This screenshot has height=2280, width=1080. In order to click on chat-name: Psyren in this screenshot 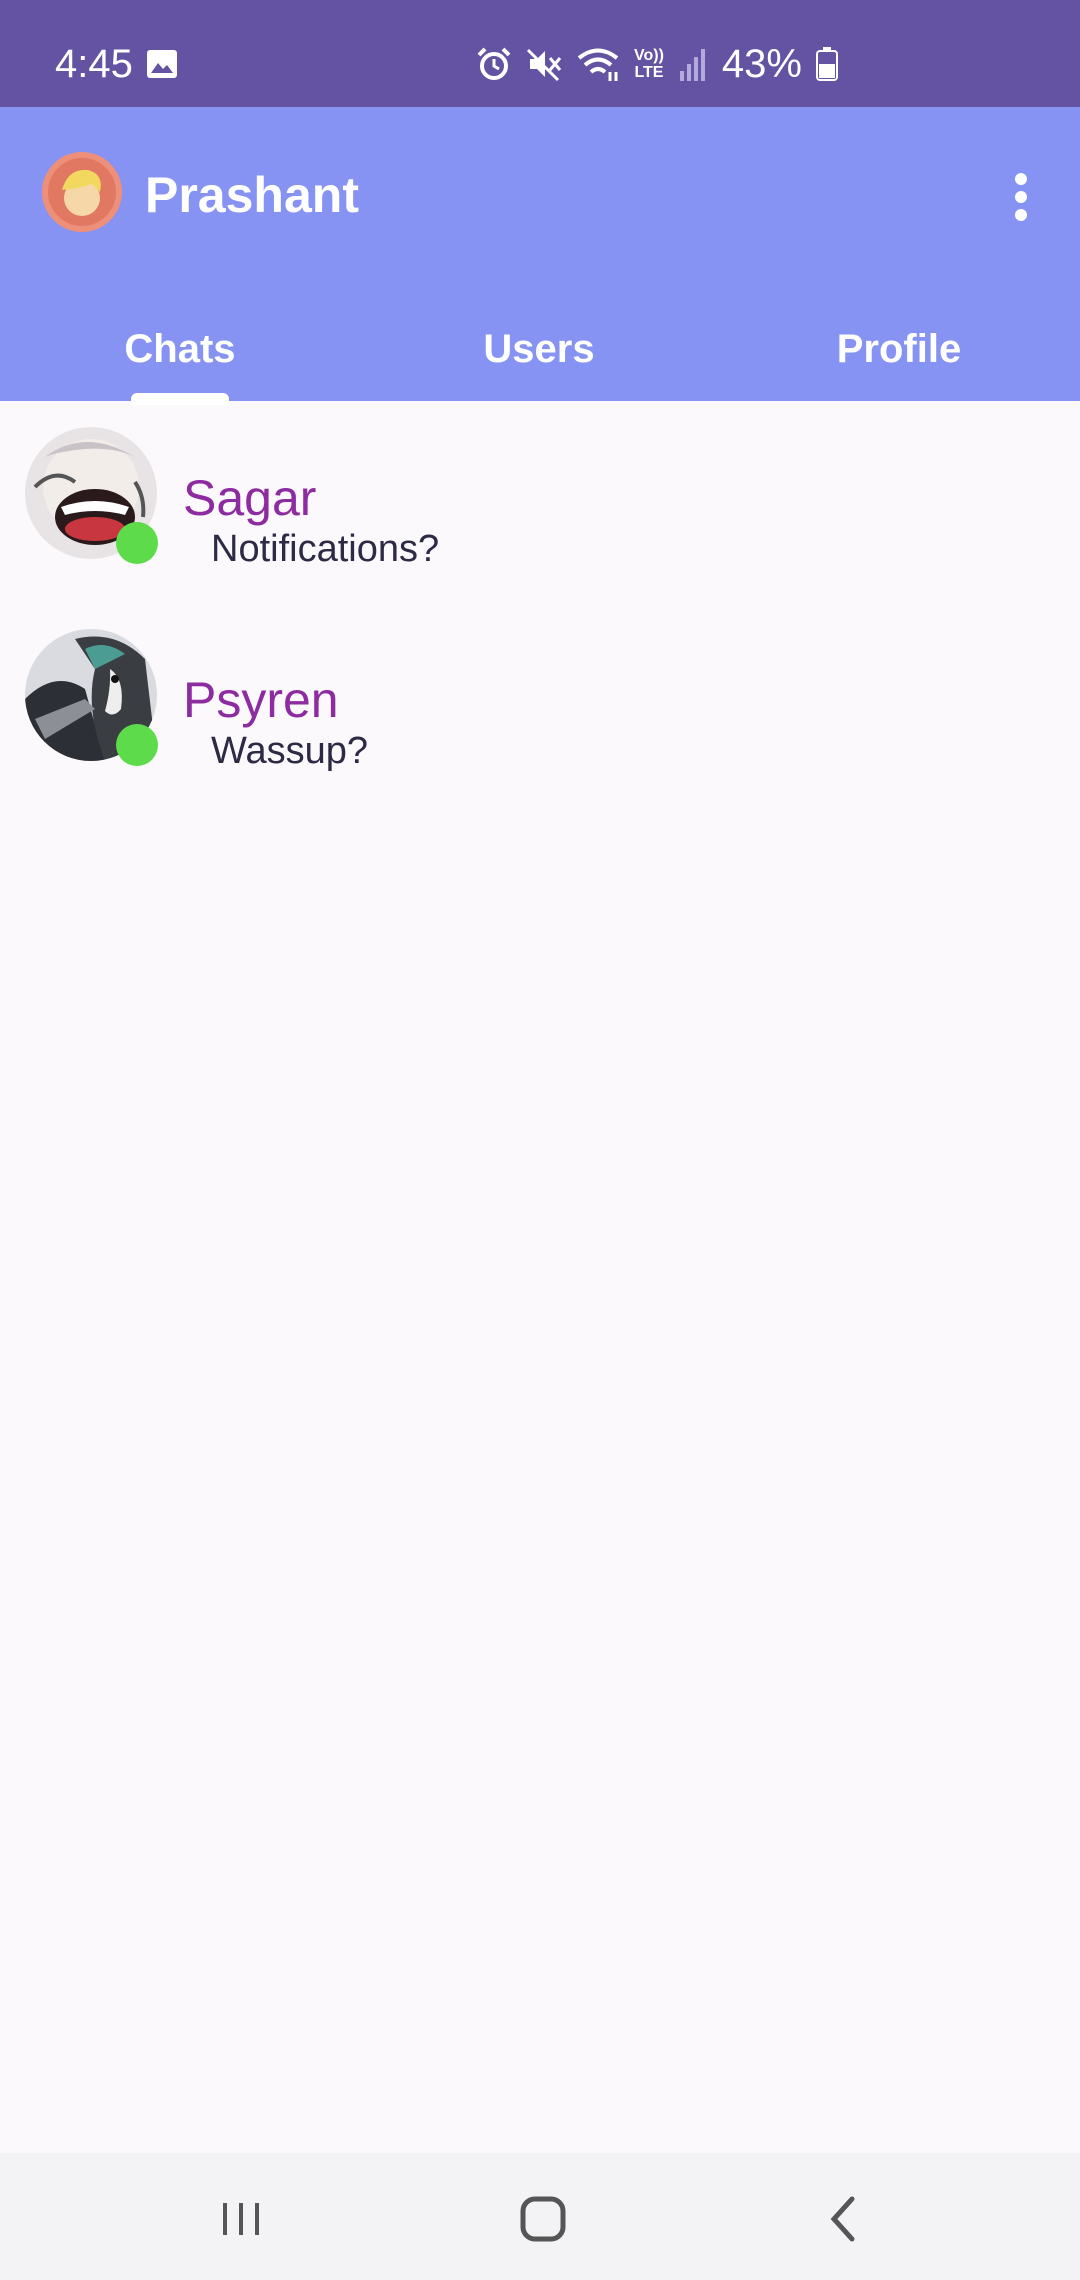, I will do `click(261, 700)`.